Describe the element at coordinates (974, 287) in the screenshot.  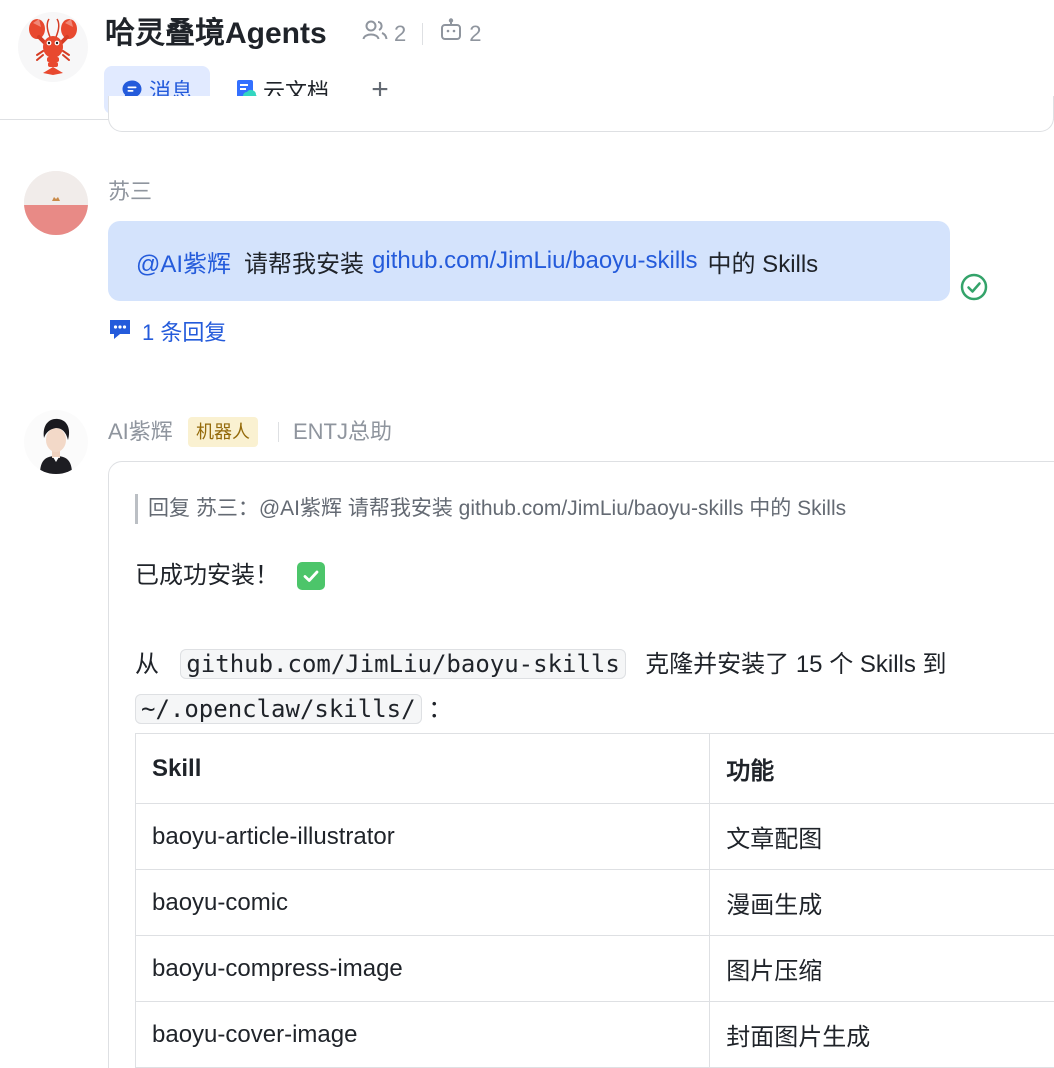
I see `read-check-icon` at that location.